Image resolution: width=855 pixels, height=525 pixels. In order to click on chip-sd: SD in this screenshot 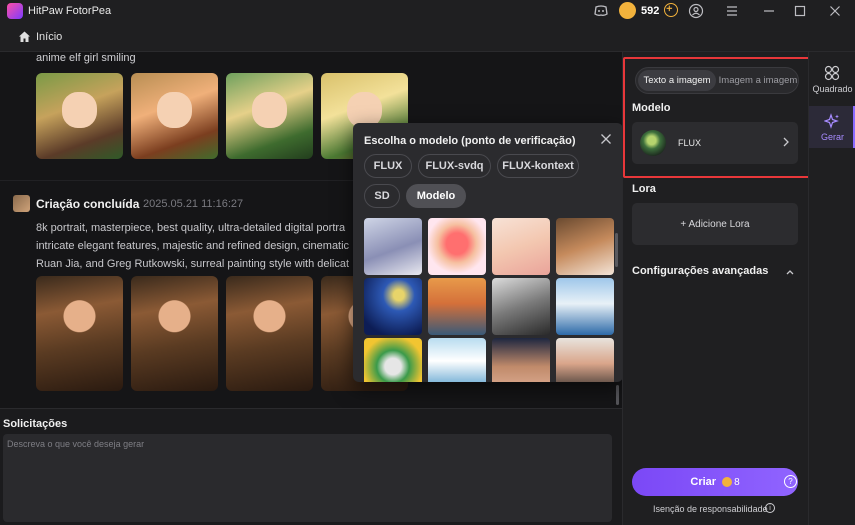, I will do `click(382, 196)`.